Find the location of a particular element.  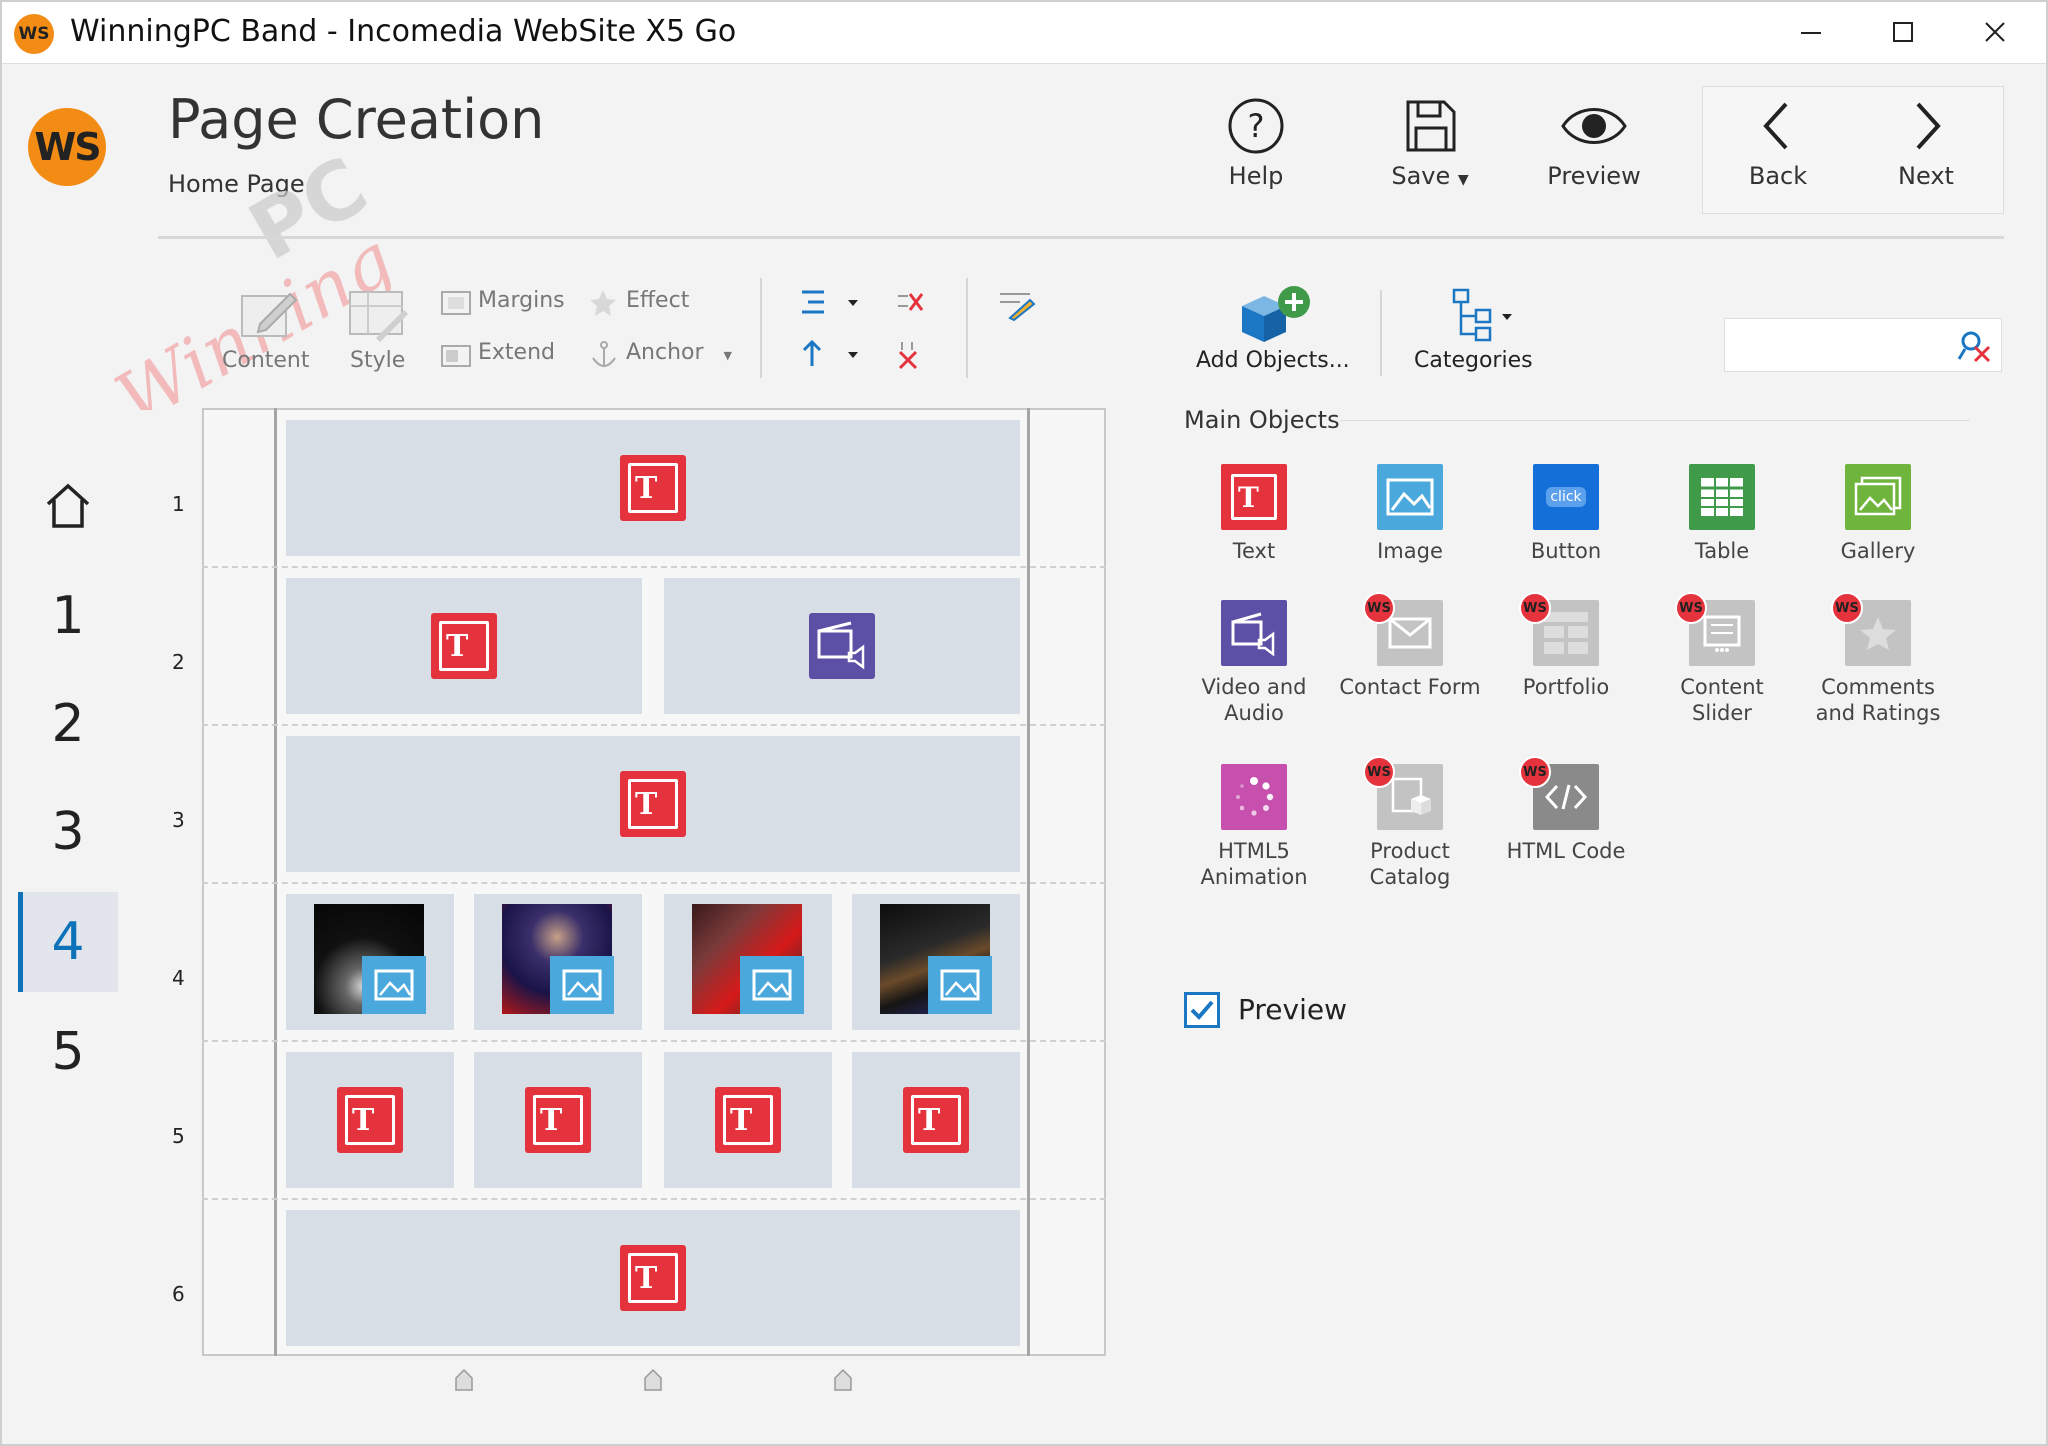

section-divider is located at coordinates (1655, 420).